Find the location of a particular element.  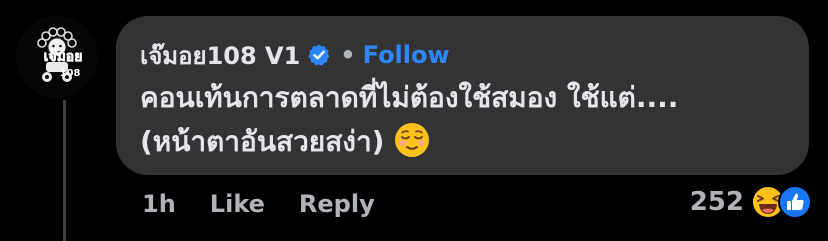

avatar: เจ๊มอย 108 is located at coordinates (57, 57).